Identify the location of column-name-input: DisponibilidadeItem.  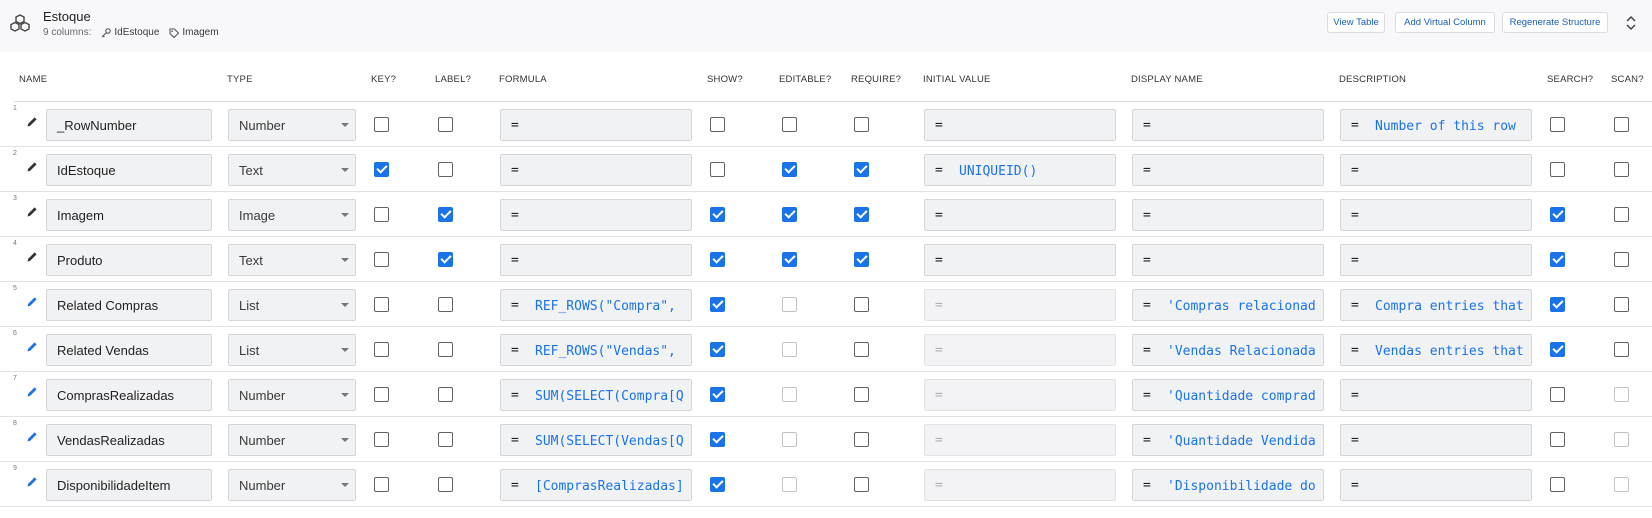
(129, 485).